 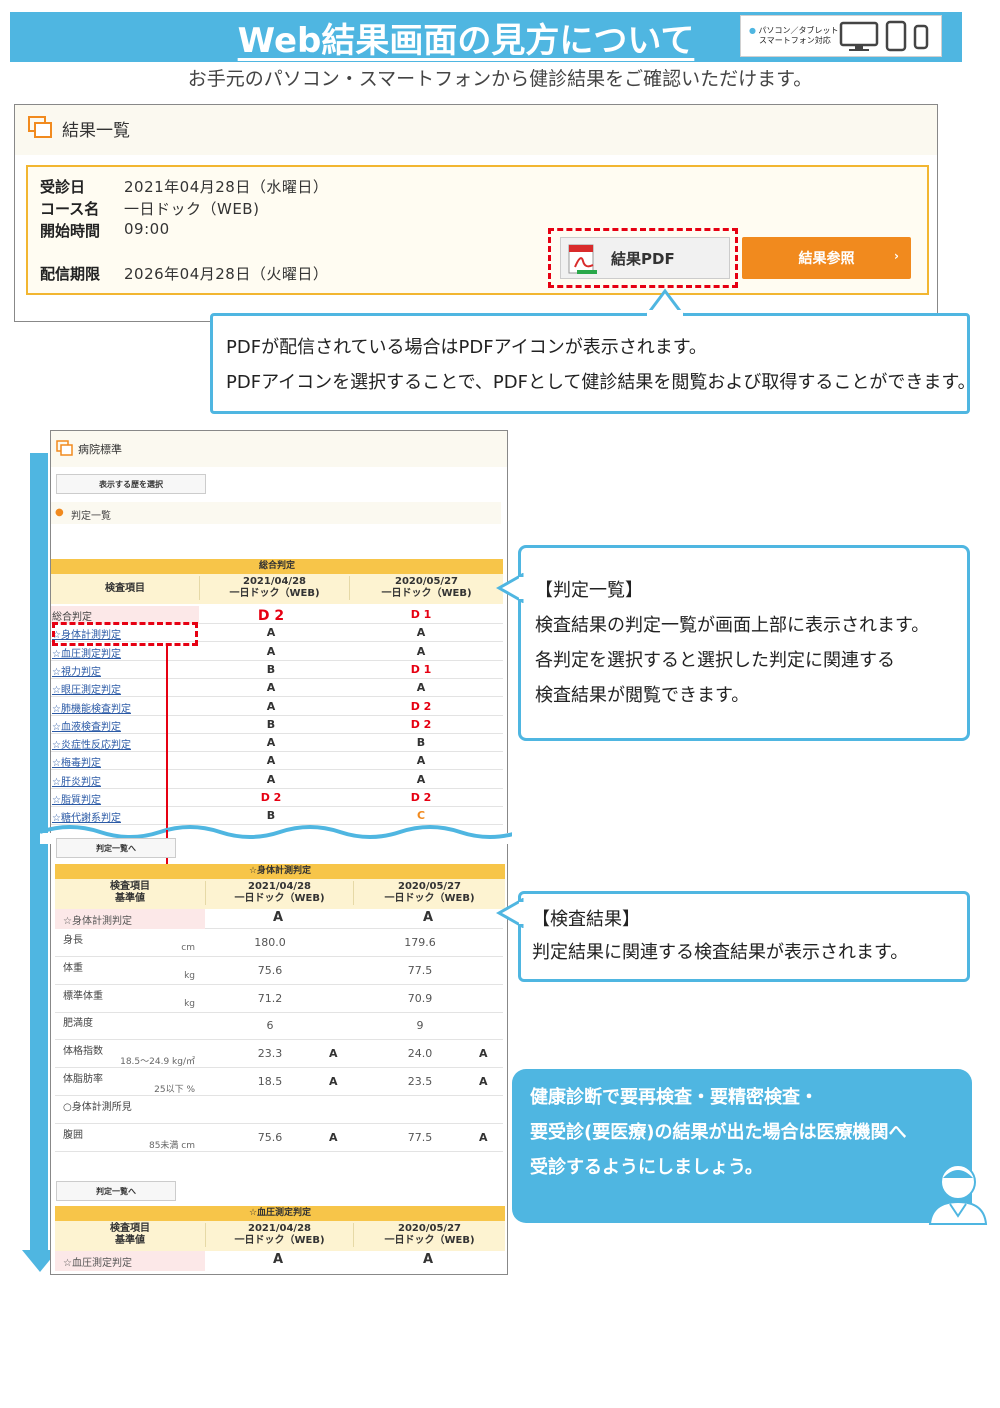 I want to click on deadline-label: 配信期限, so click(x=70, y=274).